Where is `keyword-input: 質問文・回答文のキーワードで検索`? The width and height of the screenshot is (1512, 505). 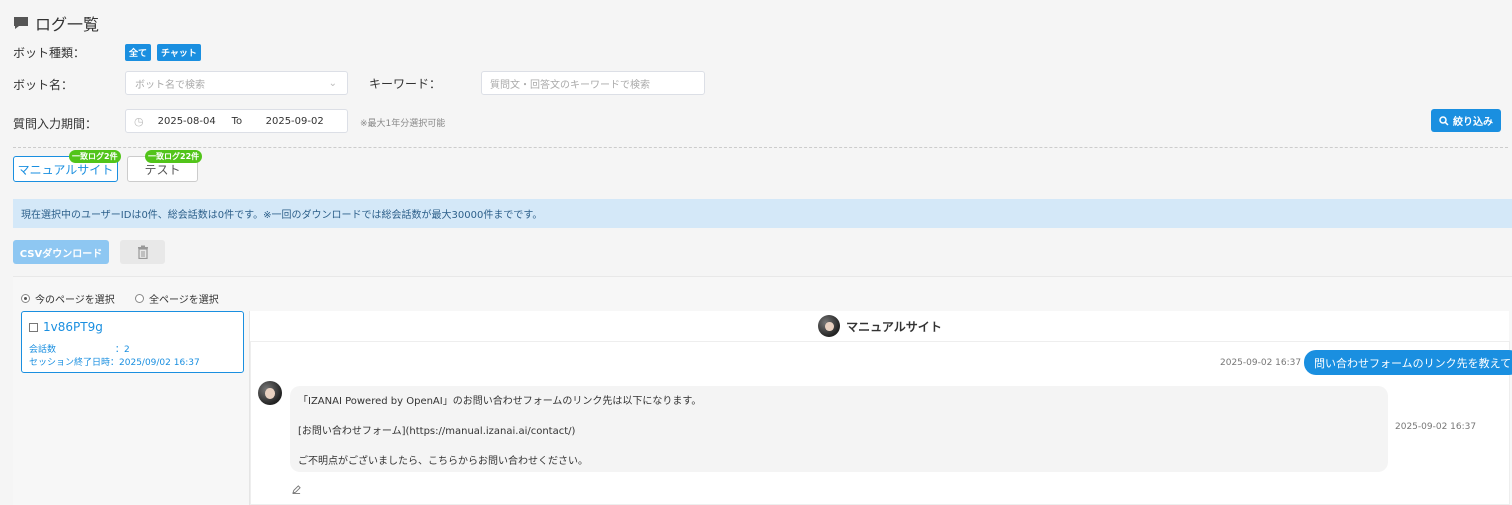
keyword-input: 質問文・回答文のキーワードで検索 is located at coordinates (593, 83).